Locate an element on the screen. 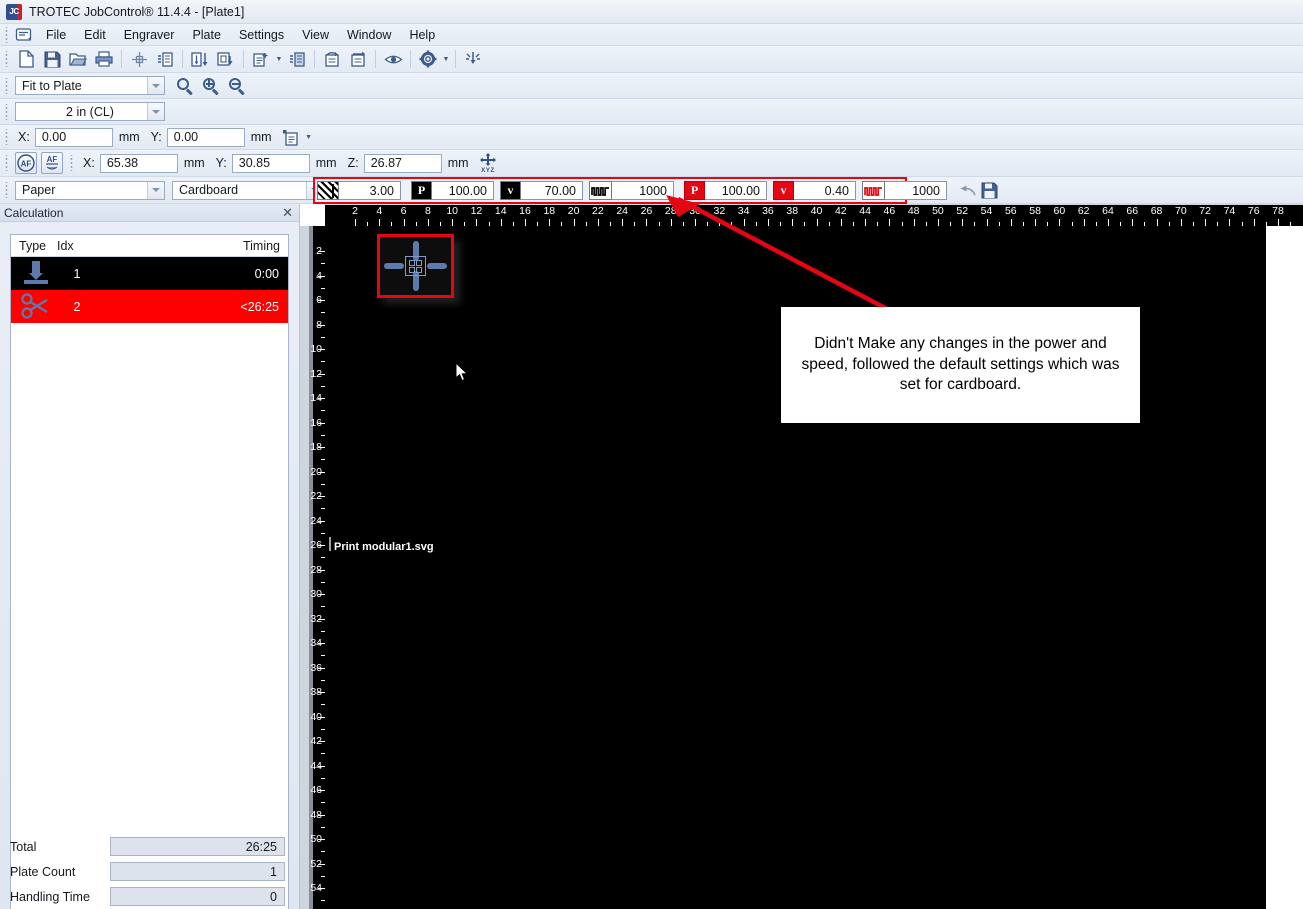 Image resolution: width=1303 pixels, height=909 pixels. material-toolbar-grip is located at coordinates (7, 190).